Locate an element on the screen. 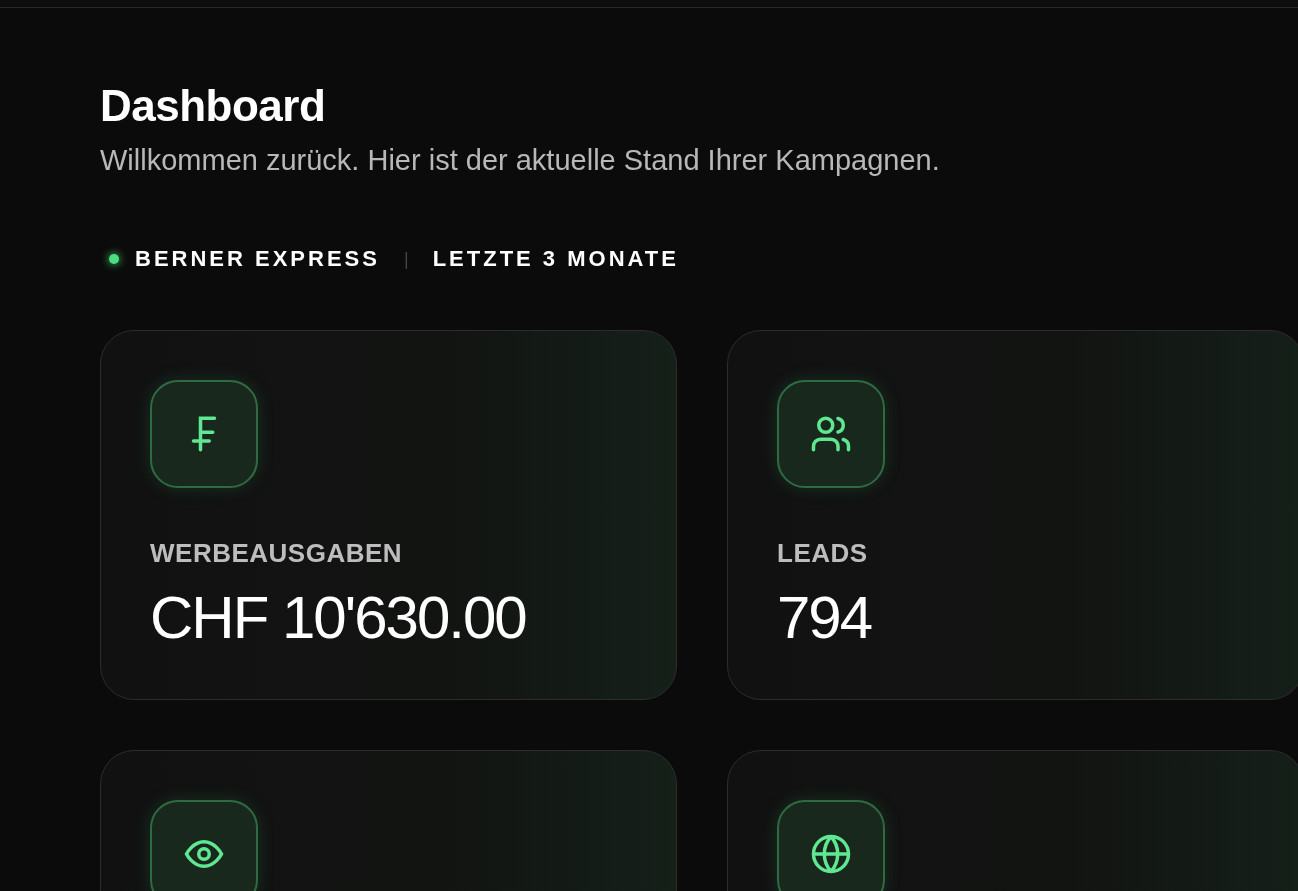  users-icon is located at coordinates (831, 434).